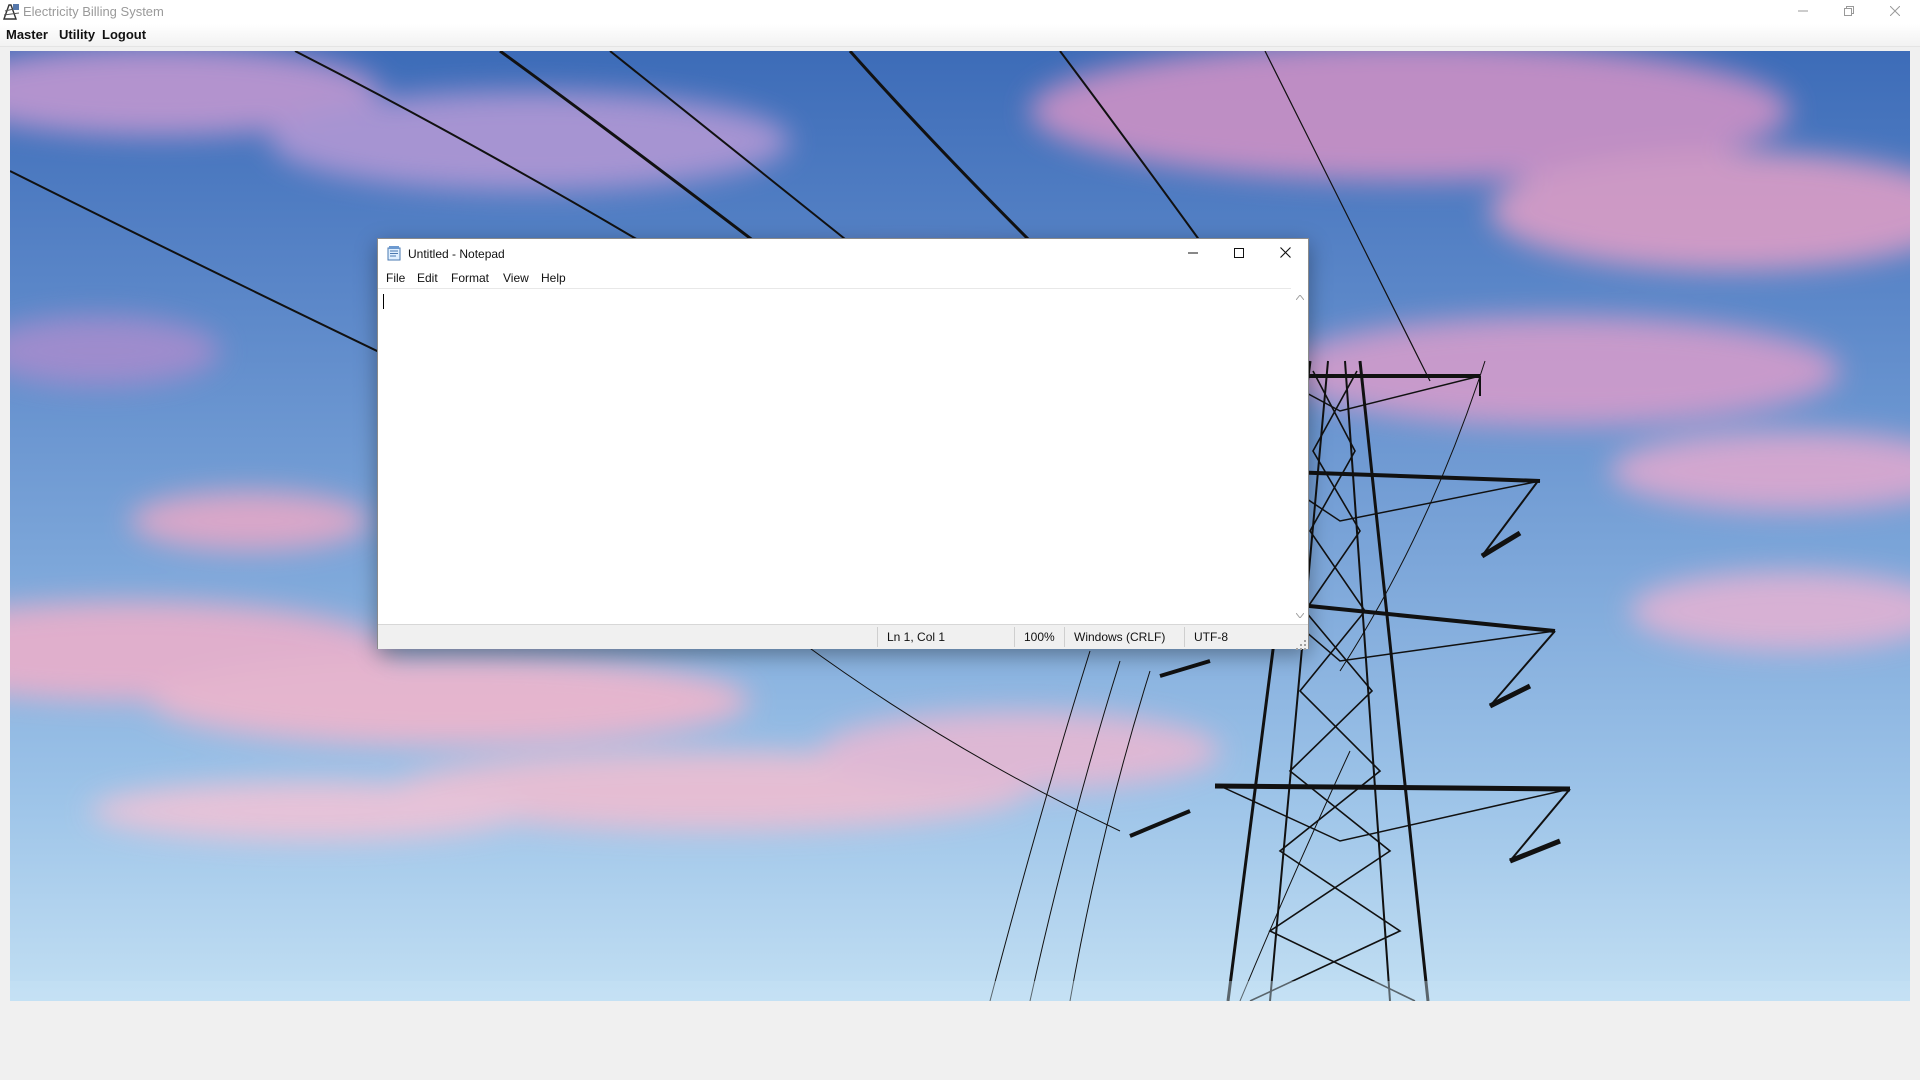 This screenshot has height=1080, width=1920. What do you see at coordinates (960, 12) in the screenshot?
I see `app-title-bar: Electricity Billing System` at bounding box center [960, 12].